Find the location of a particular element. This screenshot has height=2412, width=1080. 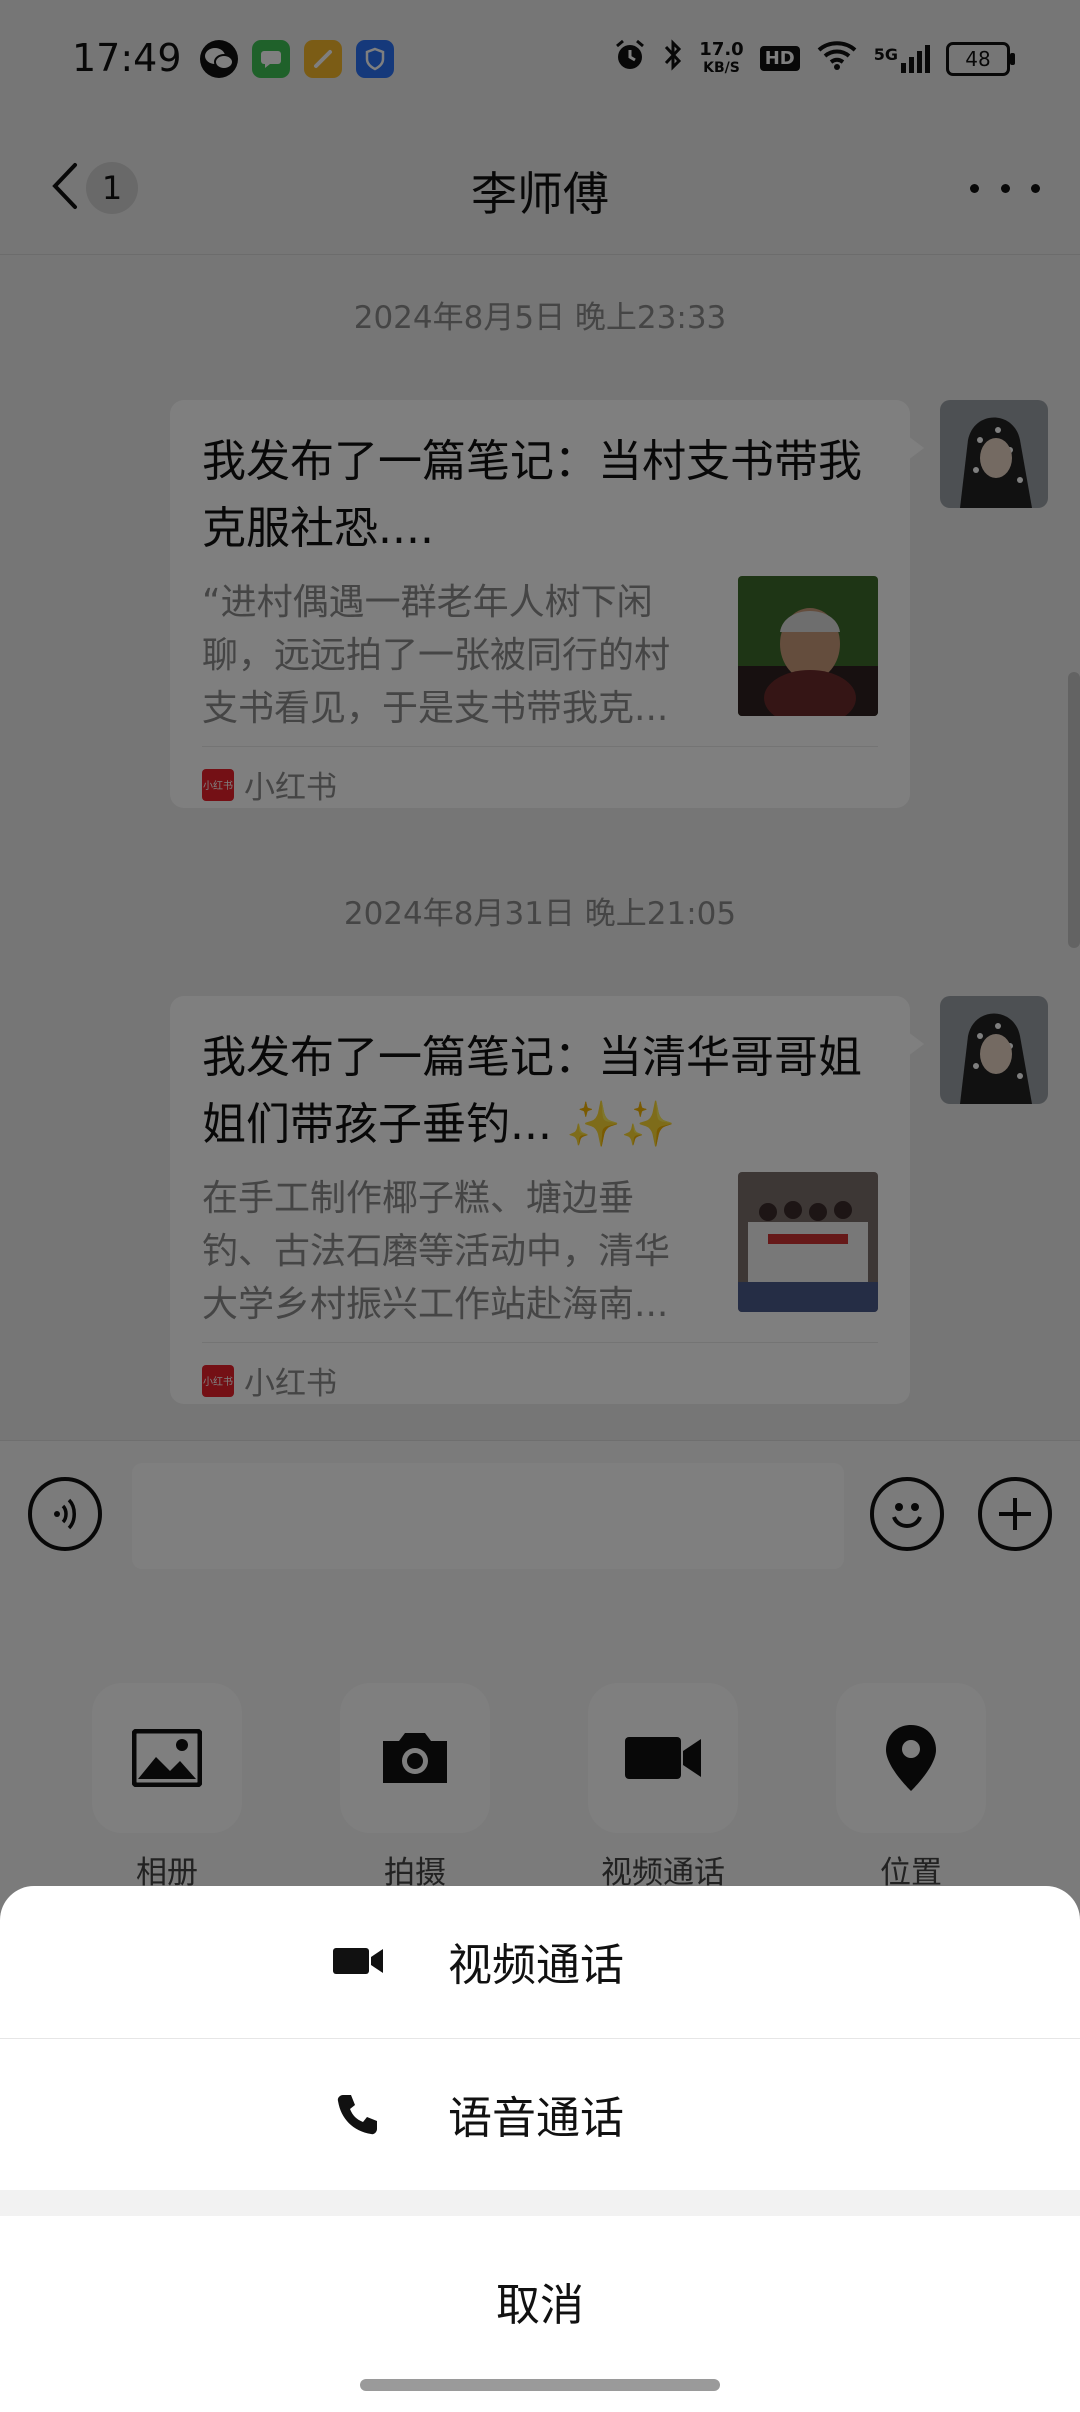

cancel-button: 取消 is located at coordinates (540, 2301).